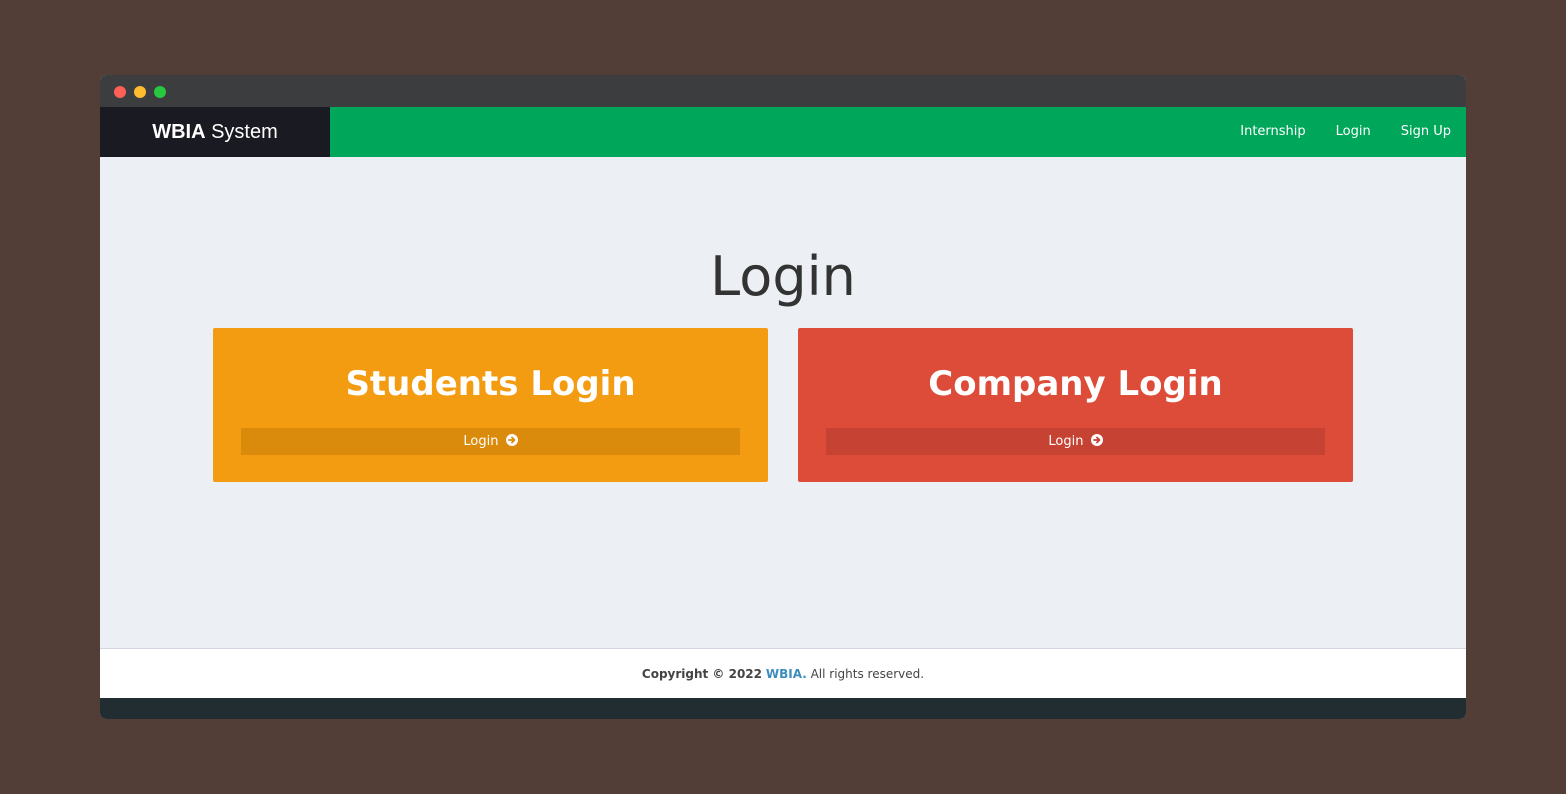  I want to click on nav-login-link: Login, so click(1353, 132).